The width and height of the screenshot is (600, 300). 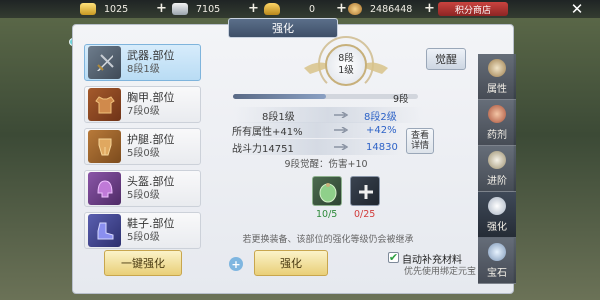 I want to click on progress-target-label: 9段, so click(x=401, y=99).